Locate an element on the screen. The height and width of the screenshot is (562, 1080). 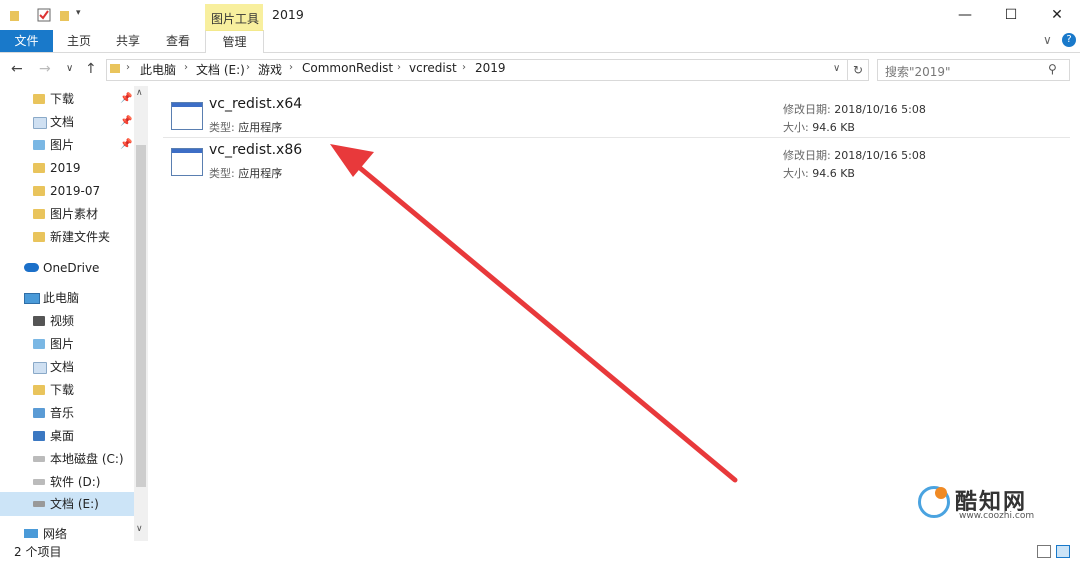
nav-item-desktop: 桌面 is located at coordinates (82, 436).